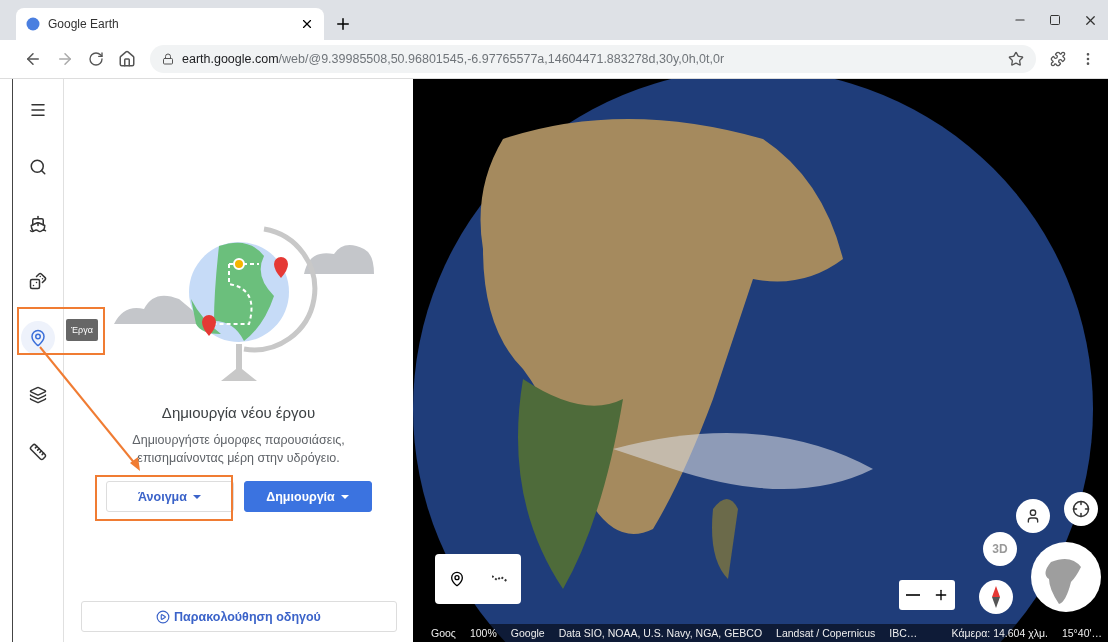  Describe the element at coordinates (1033, 516) in the screenshot. I see `person-icon` at that location.